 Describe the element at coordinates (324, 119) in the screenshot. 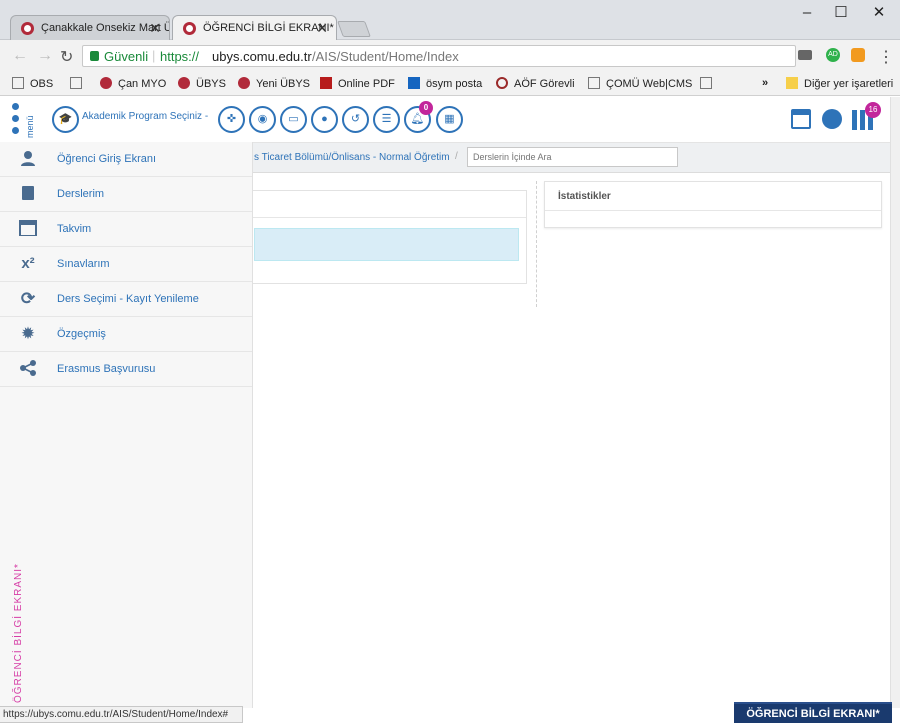

I see `user-icon-button: ●` at that location.